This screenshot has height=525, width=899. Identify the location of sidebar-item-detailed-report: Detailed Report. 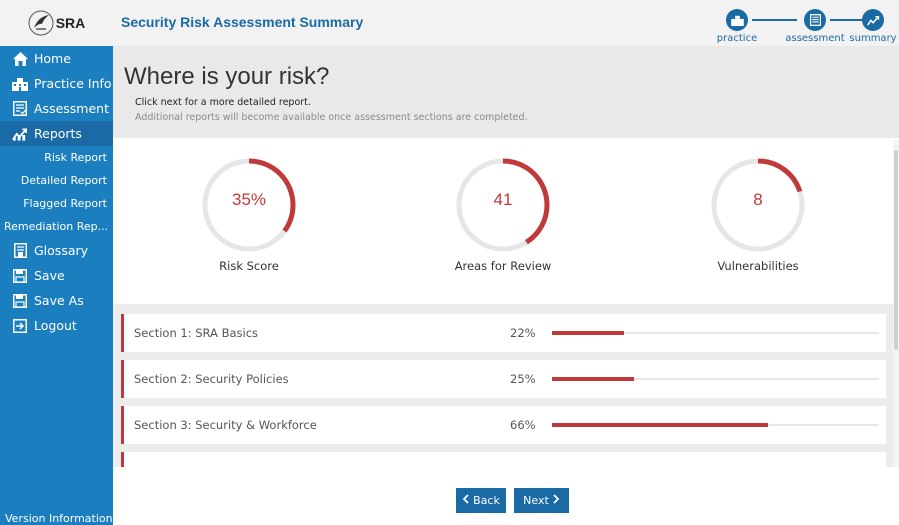
(56, 180).